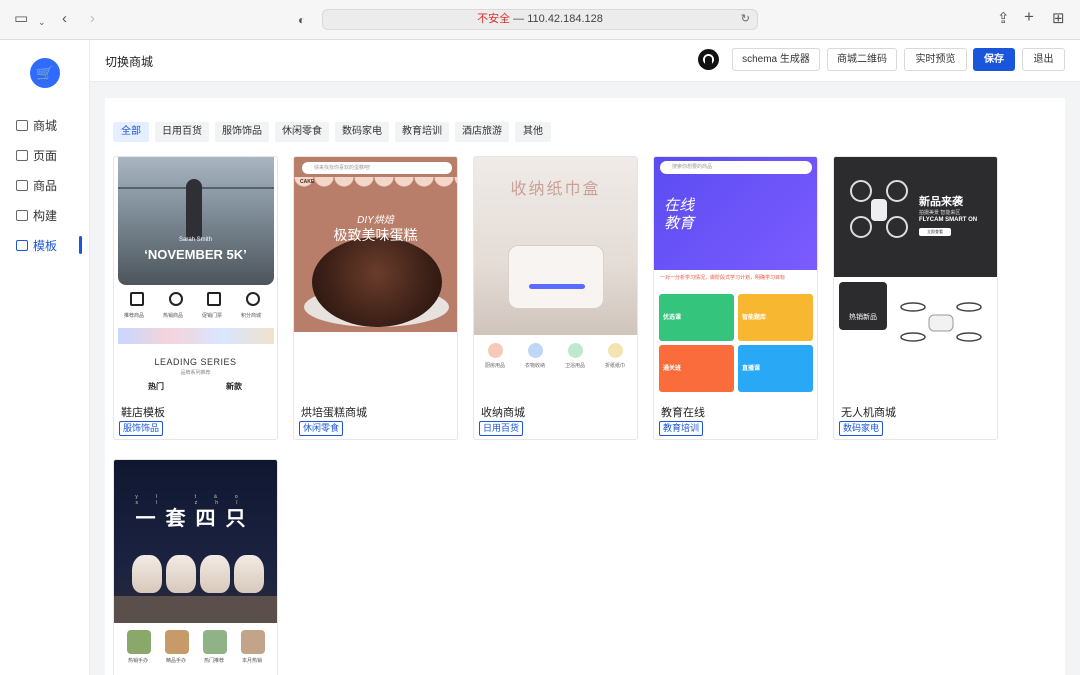 The height and width of the screenshot is (675, 1080). Describe the element at coordinates (1043, 59) in the screenshot. I see `logout-button: 退出` at that location.